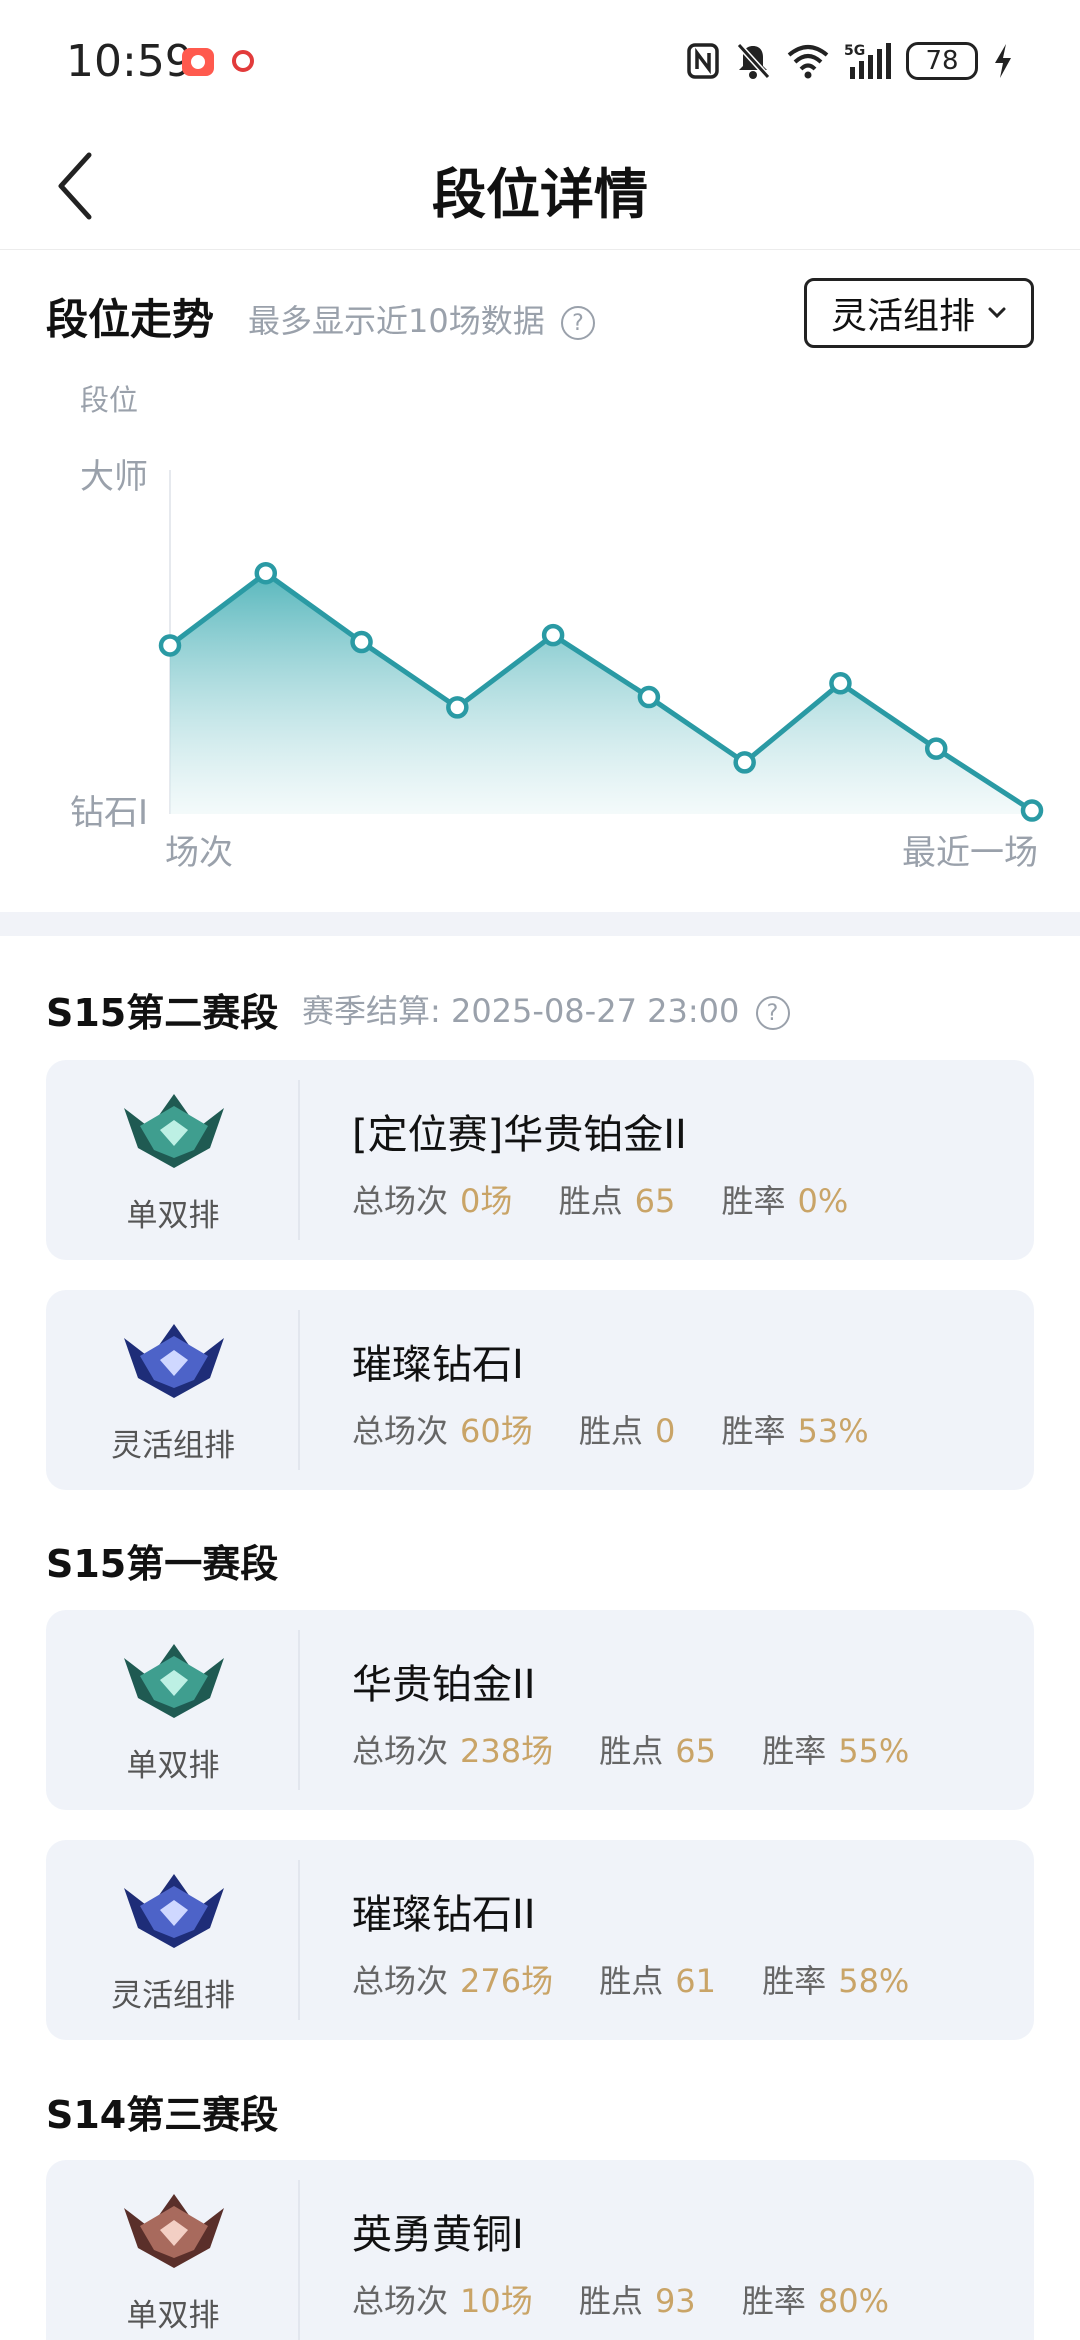 The height and width of the screenshot is (2340, 1080). Describe the element at coordinates (675, 2301) in the screenshot. I see `lp-value: 93` at that location.